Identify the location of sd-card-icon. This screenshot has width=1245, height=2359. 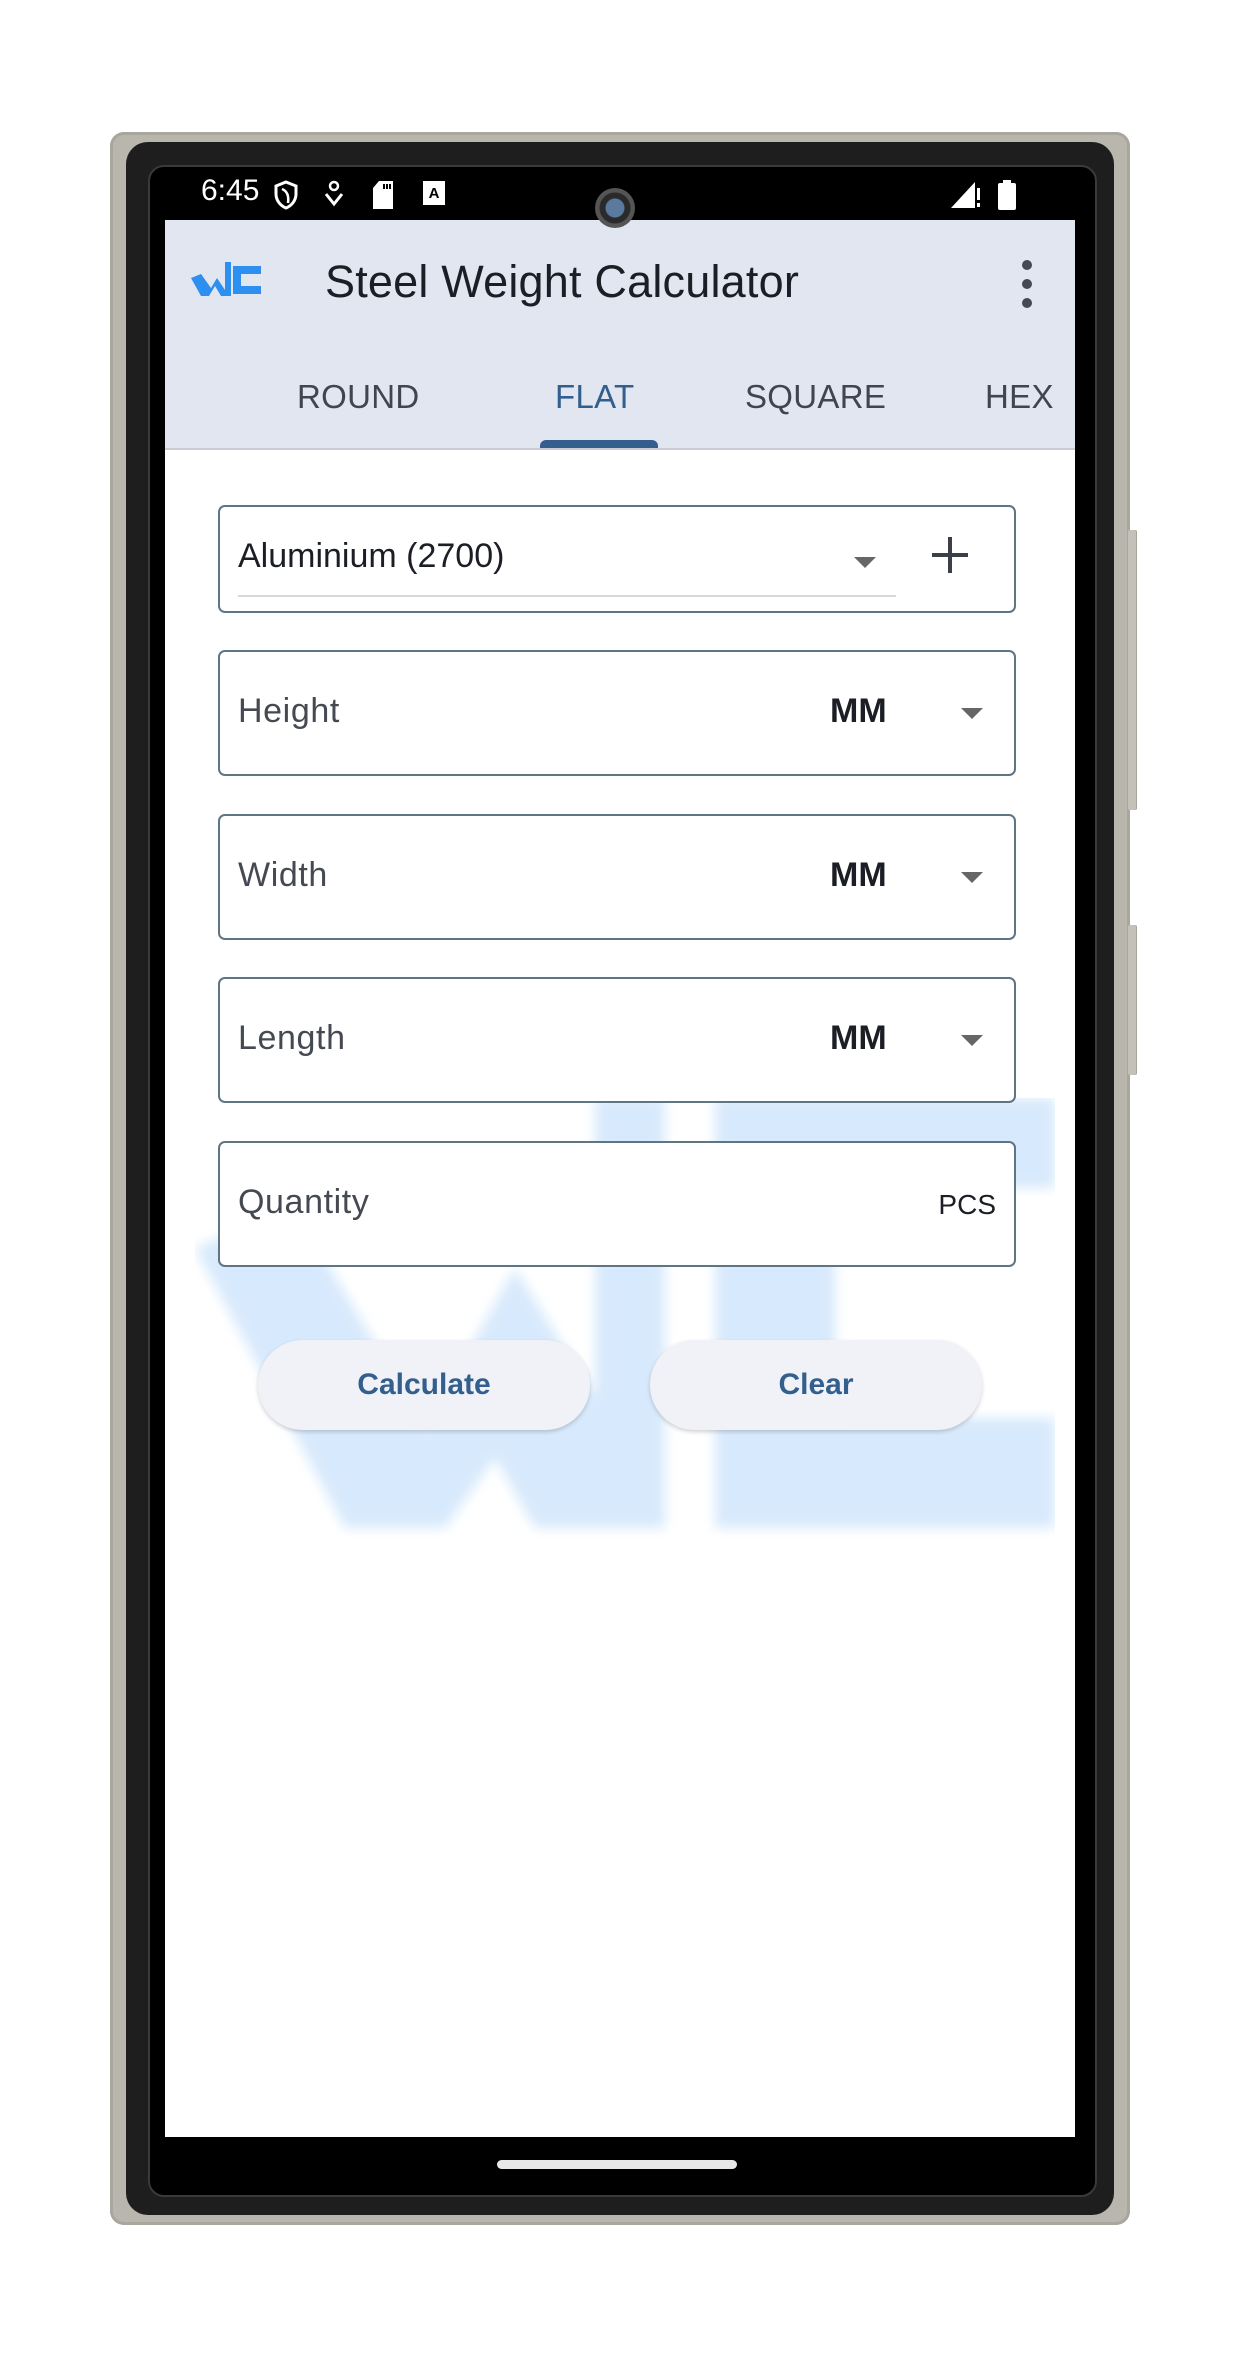
(383, 195).